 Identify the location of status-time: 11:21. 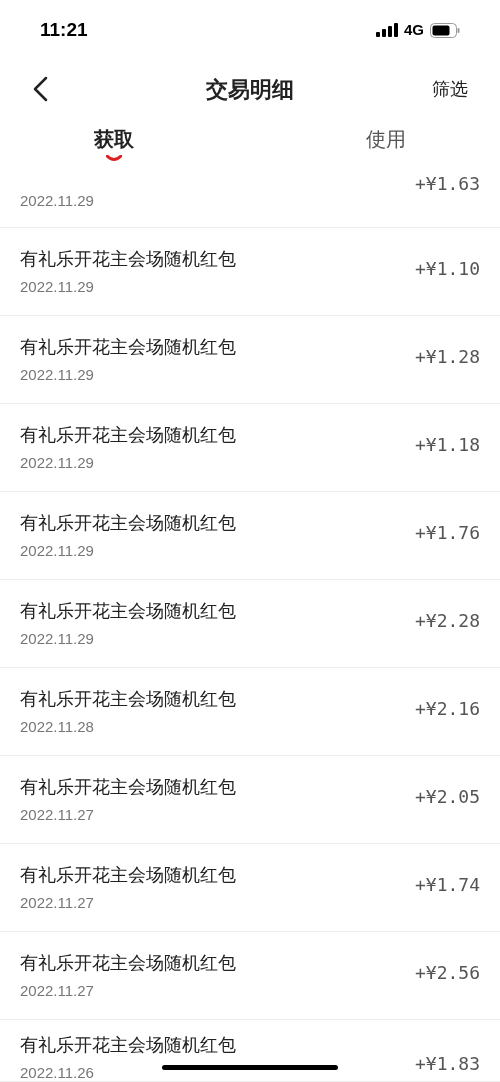
(64, 29).